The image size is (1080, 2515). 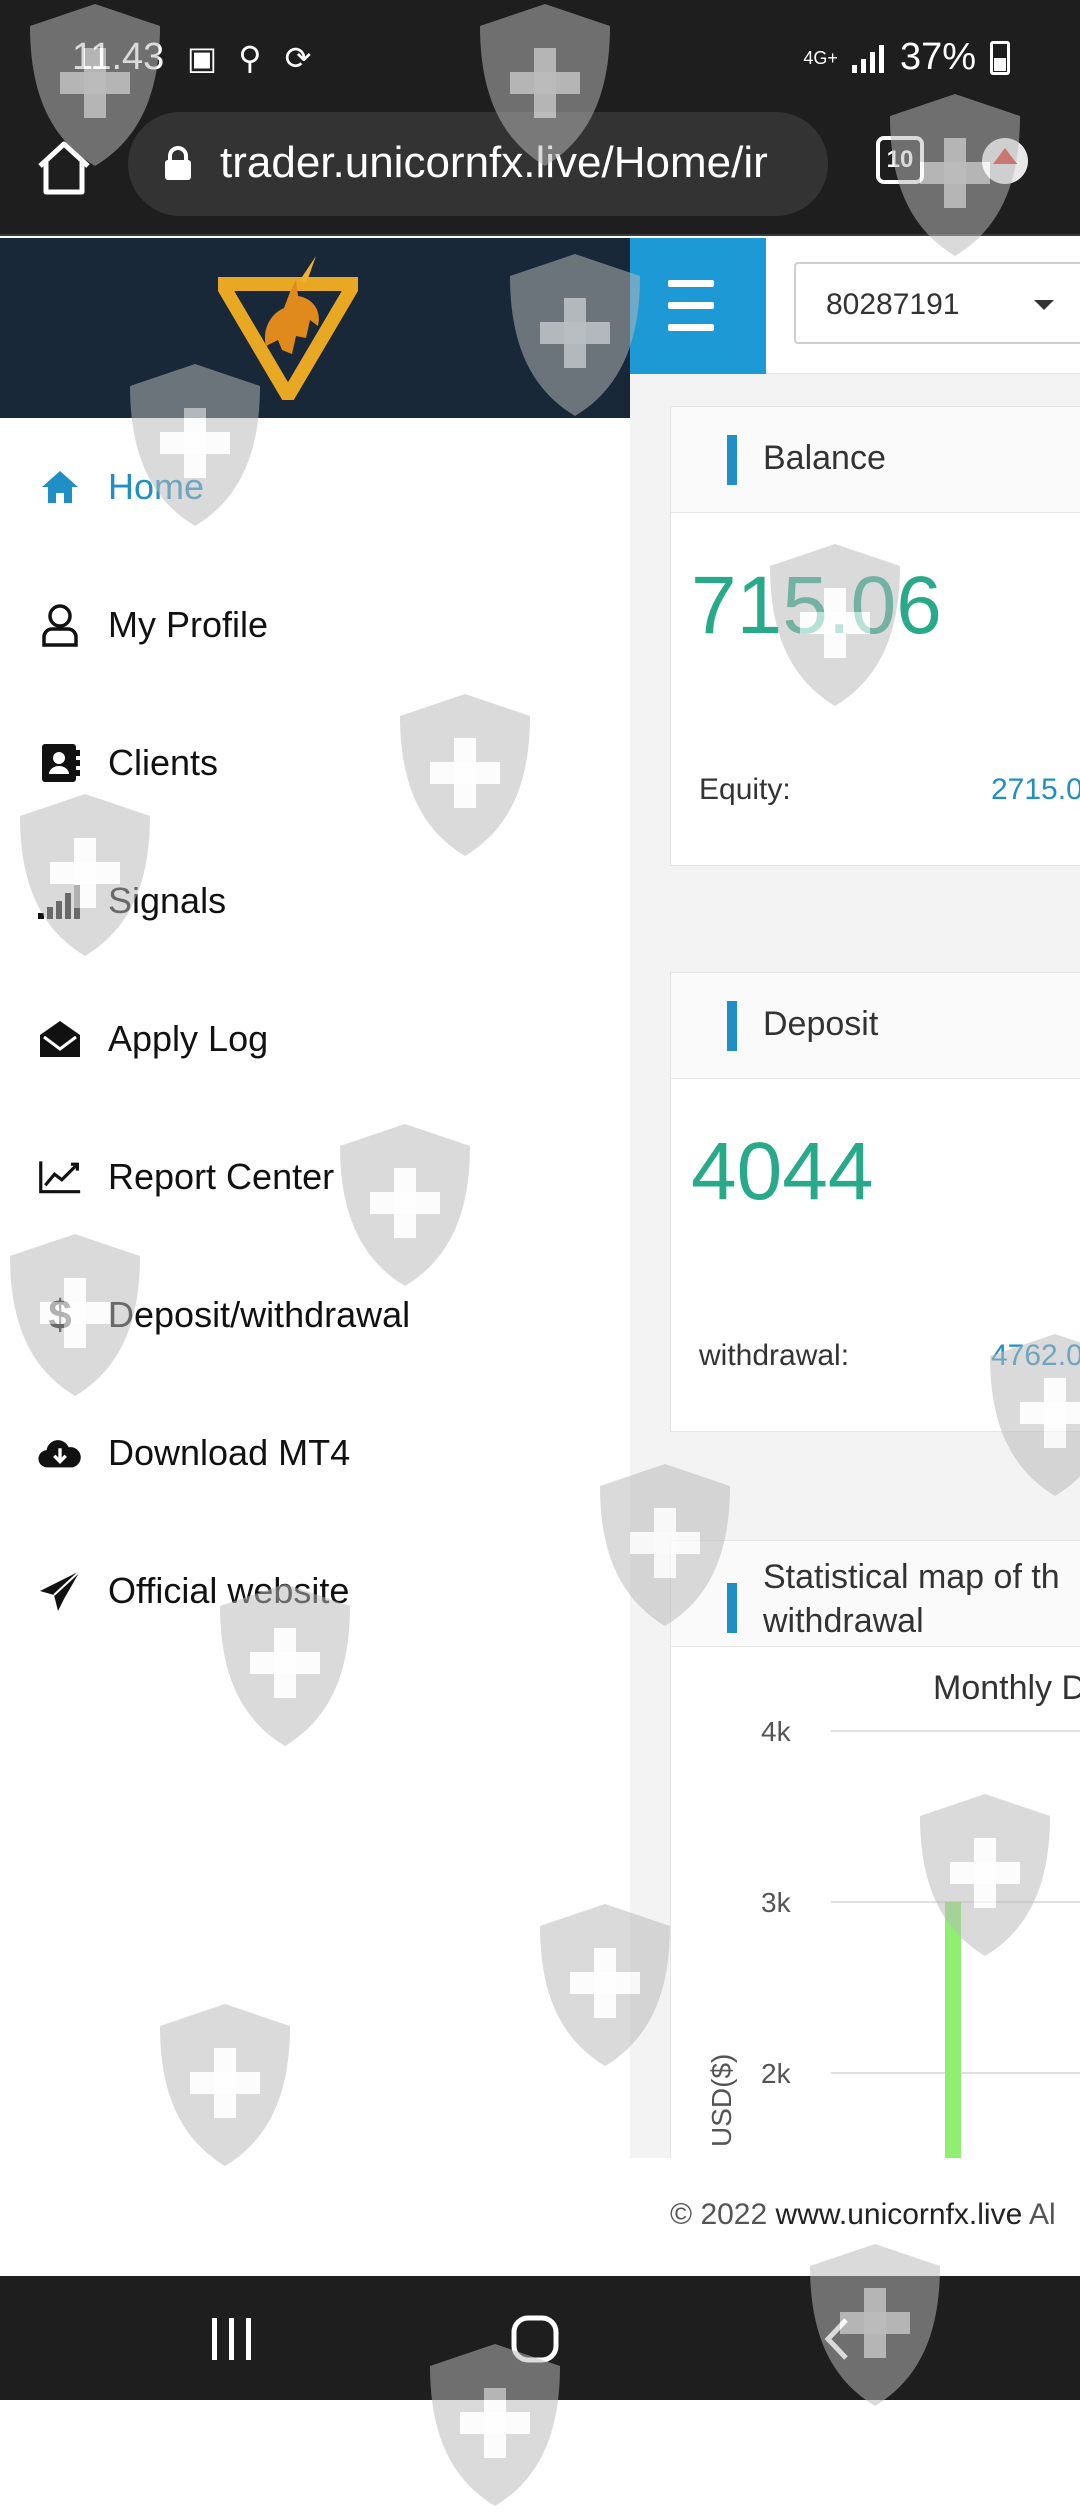 I want to click on sidebar-item-my-profile: My Profile, so click(x=315, y=625).